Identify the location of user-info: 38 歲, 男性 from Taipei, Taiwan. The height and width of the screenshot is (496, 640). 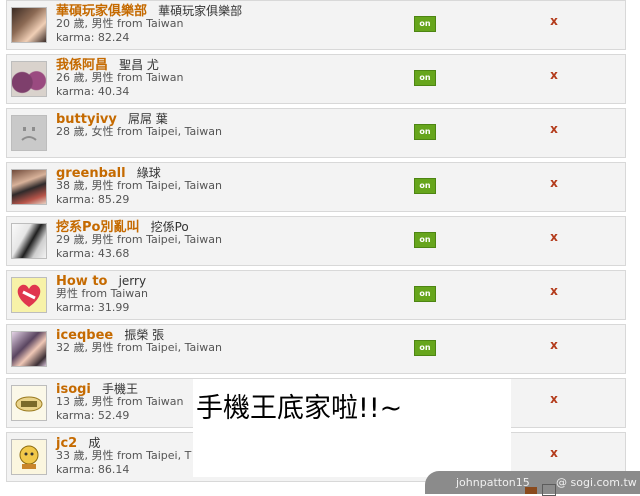
(139, 185).